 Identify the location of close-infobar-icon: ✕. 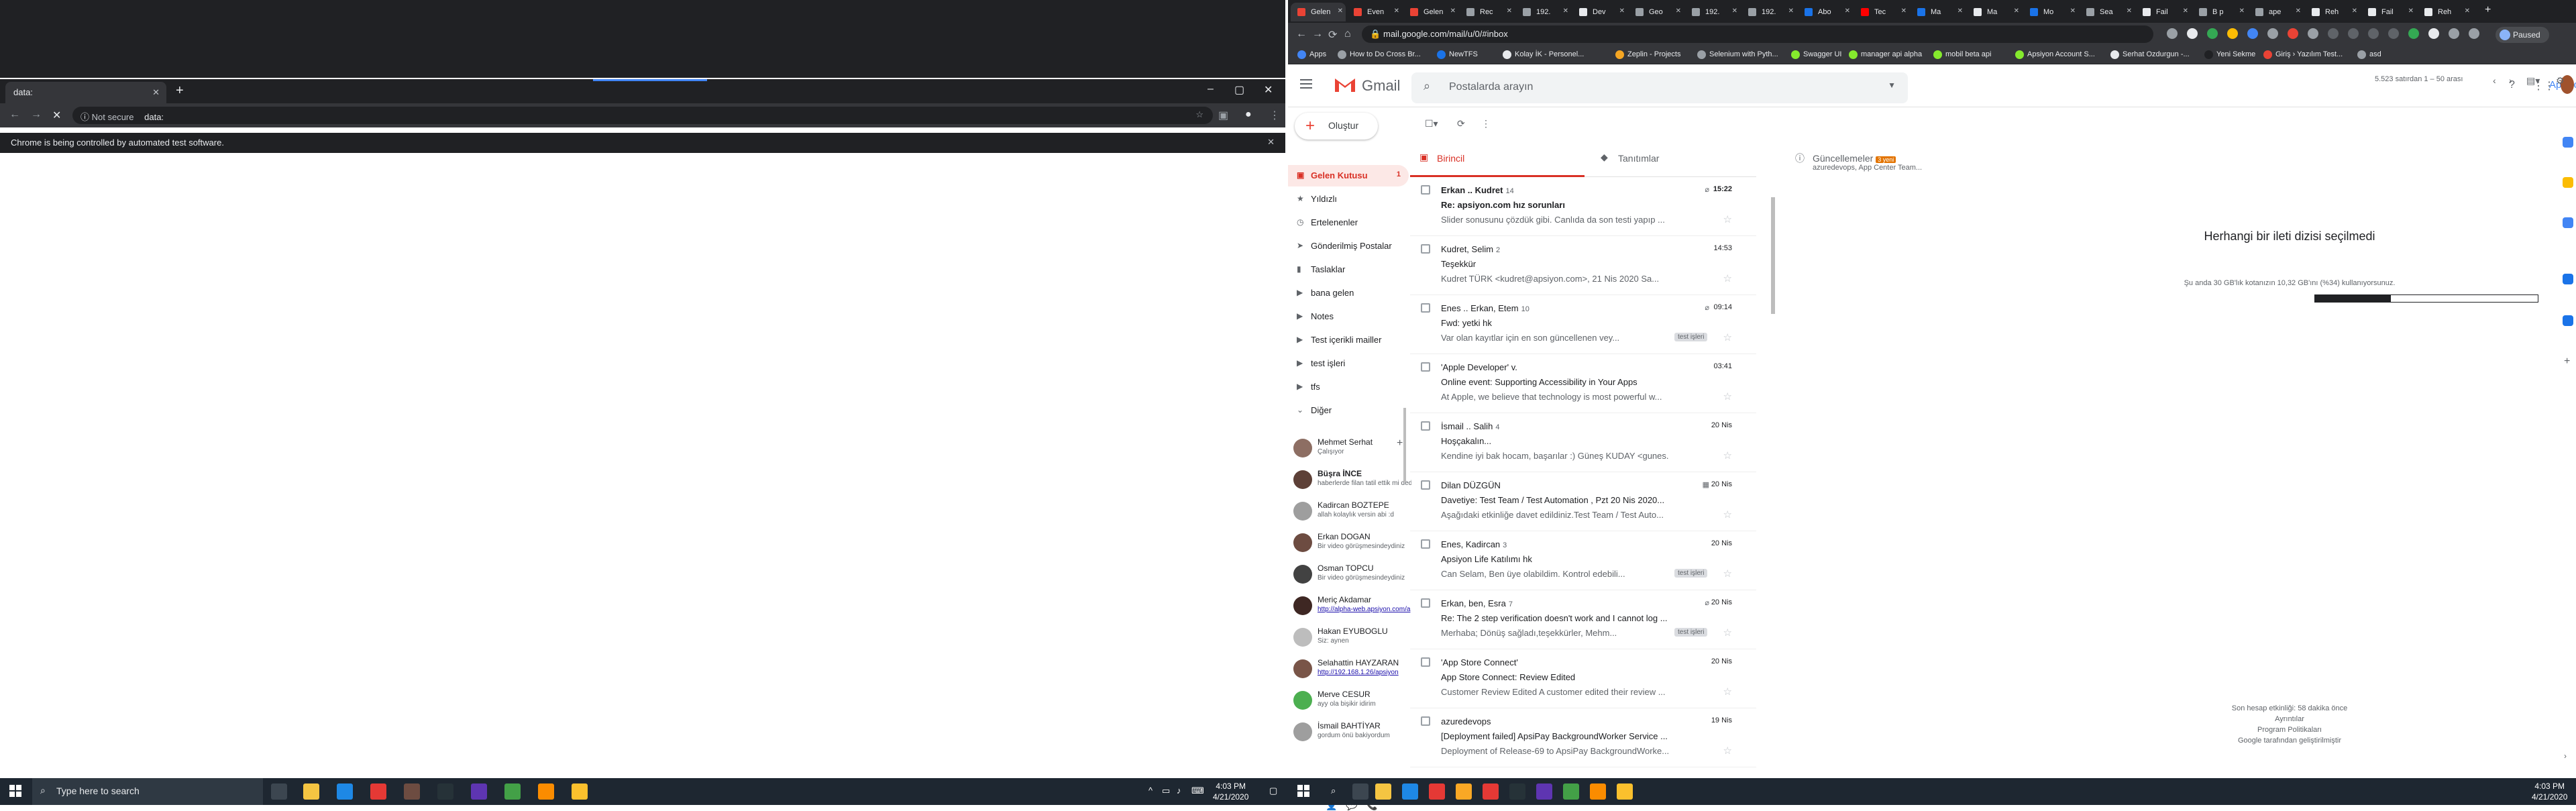
(1271, 142).